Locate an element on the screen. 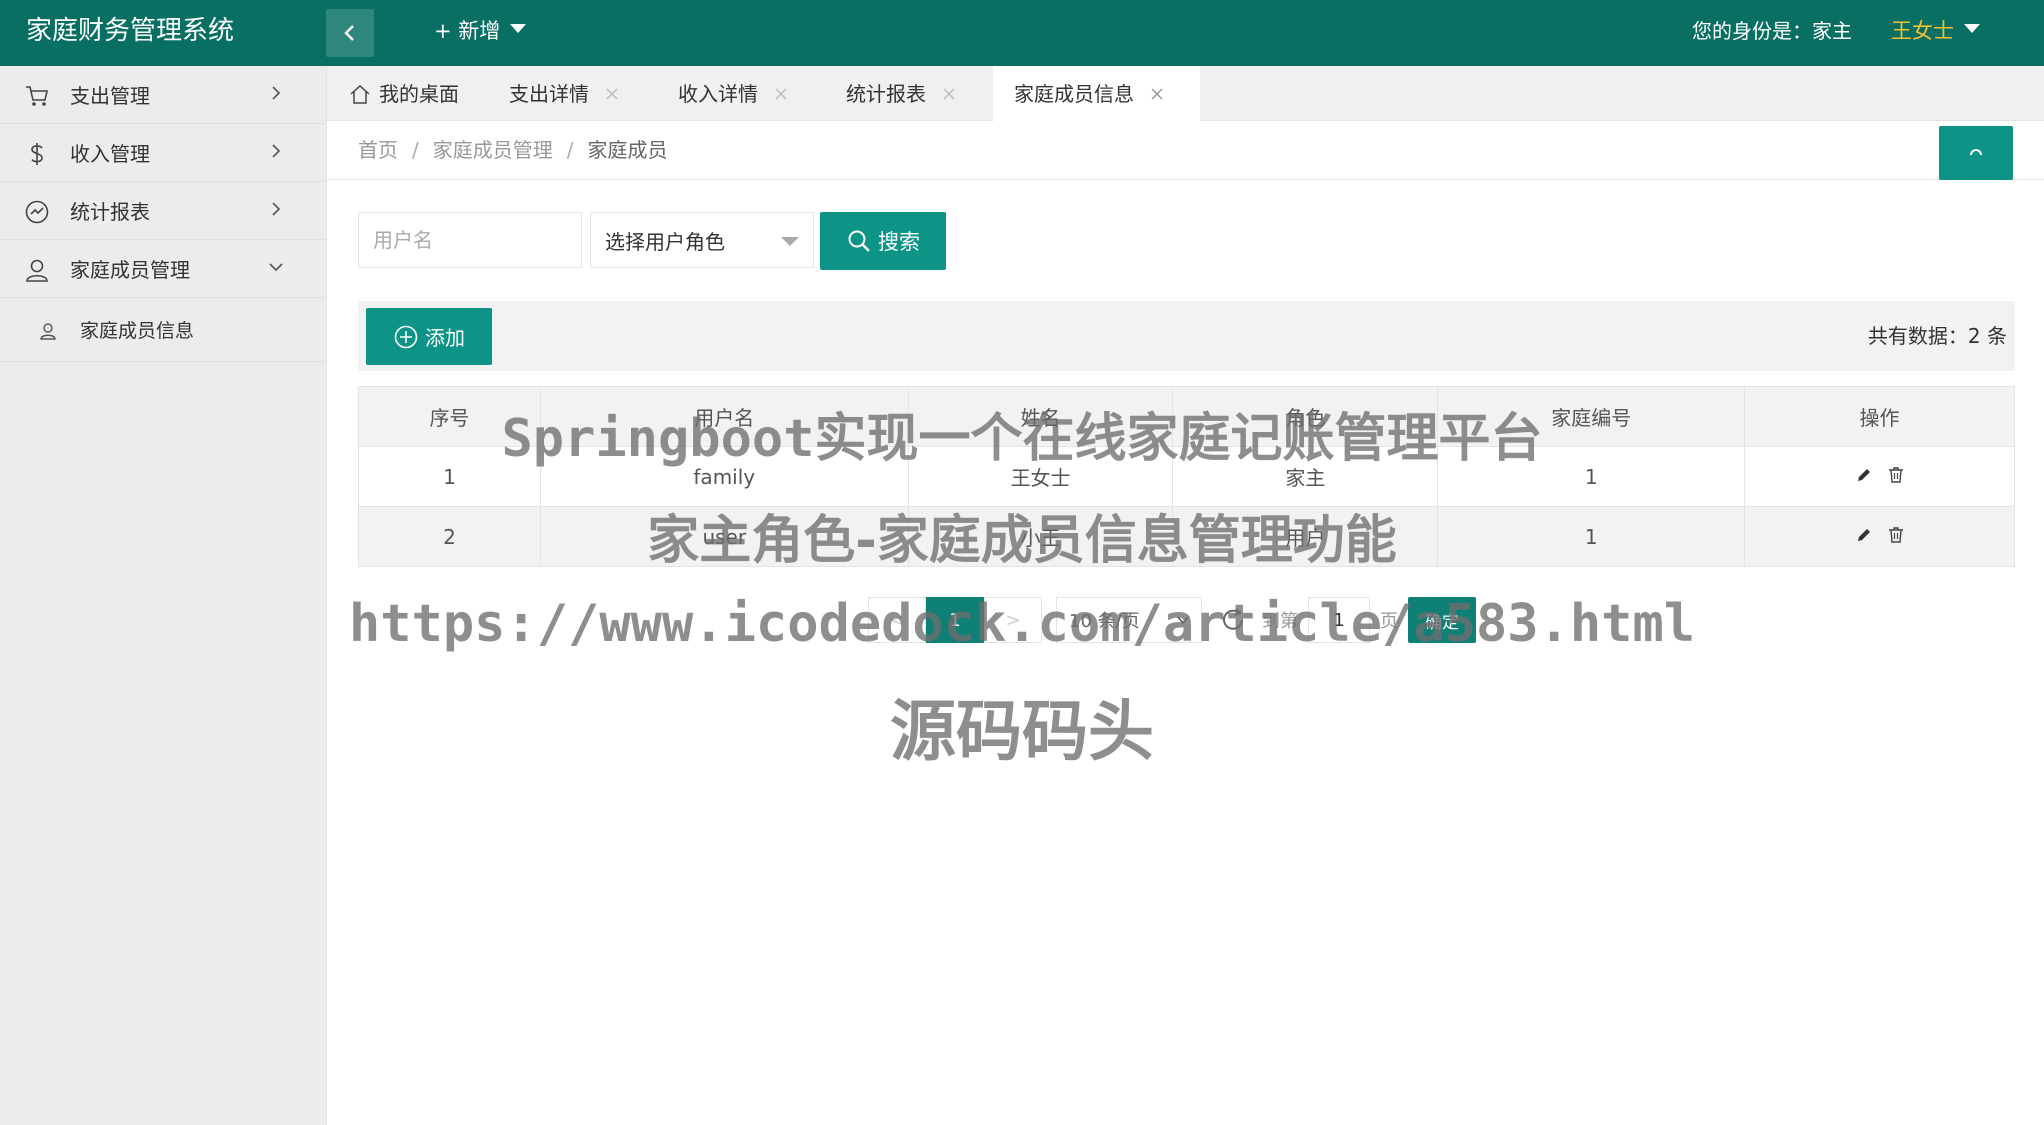 This screenshot has height=1125, width=2044. search-button-label: 搜索 is located at coordinates (899, 242).